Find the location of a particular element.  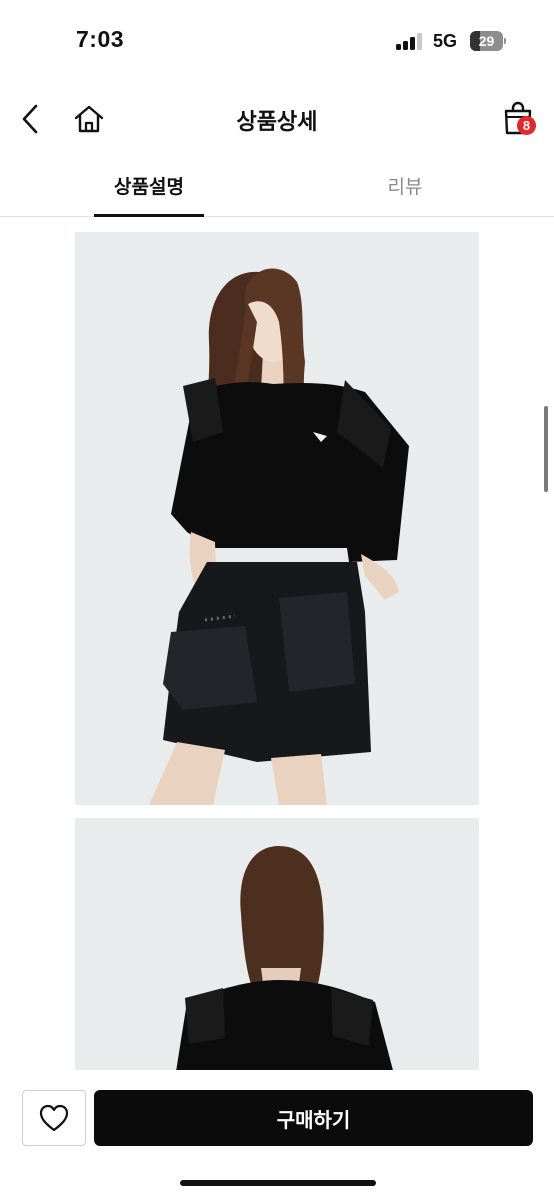

status-time: 7:03 is located at coordinates (100, 39).